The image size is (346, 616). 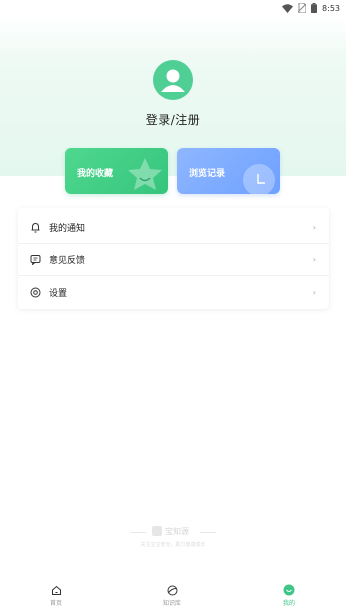 I want to click on brand-name: 宝知源, so click(x=177, y=531).